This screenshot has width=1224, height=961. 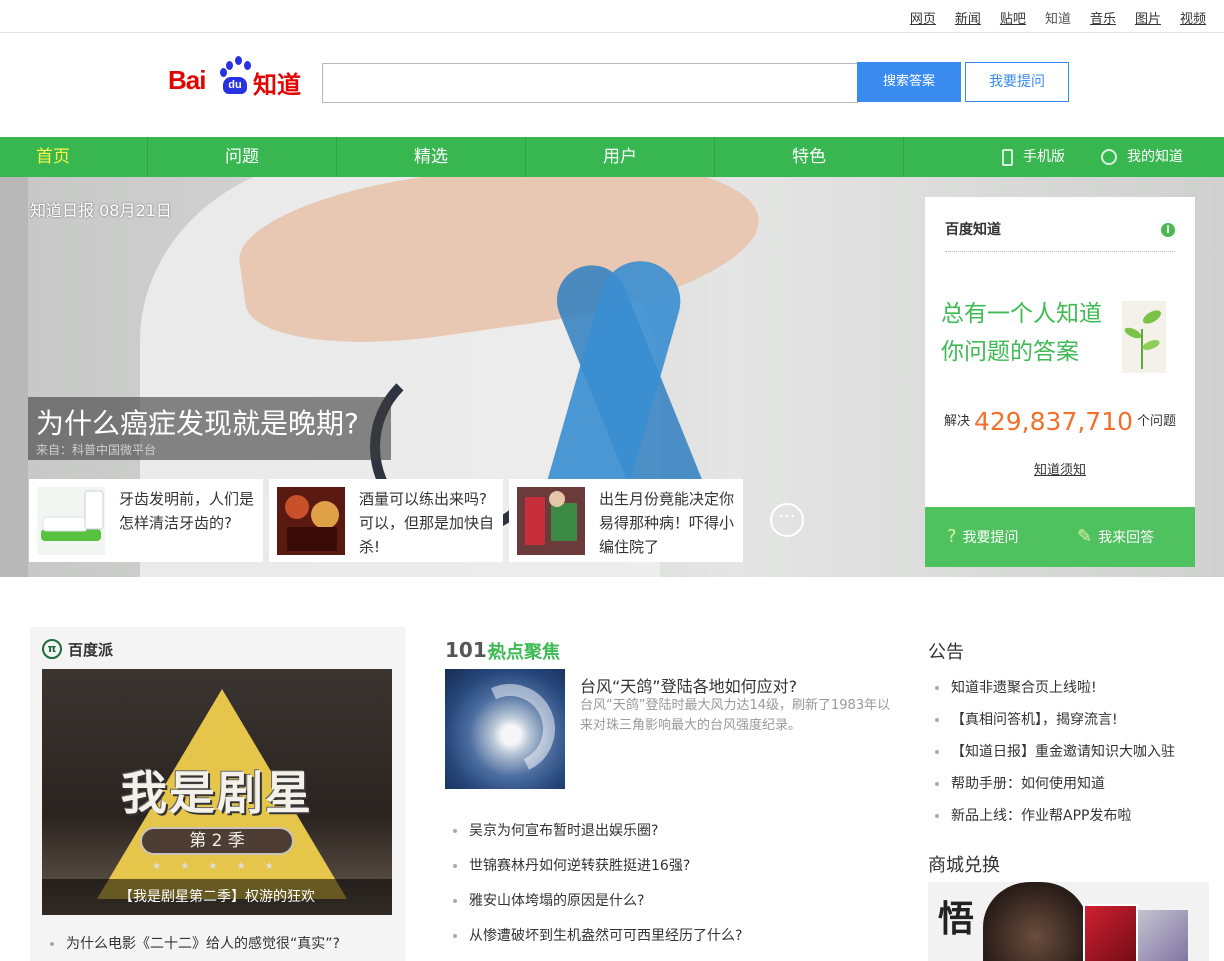 I want to click on more-icon: ···, so click(x=787, y=520).